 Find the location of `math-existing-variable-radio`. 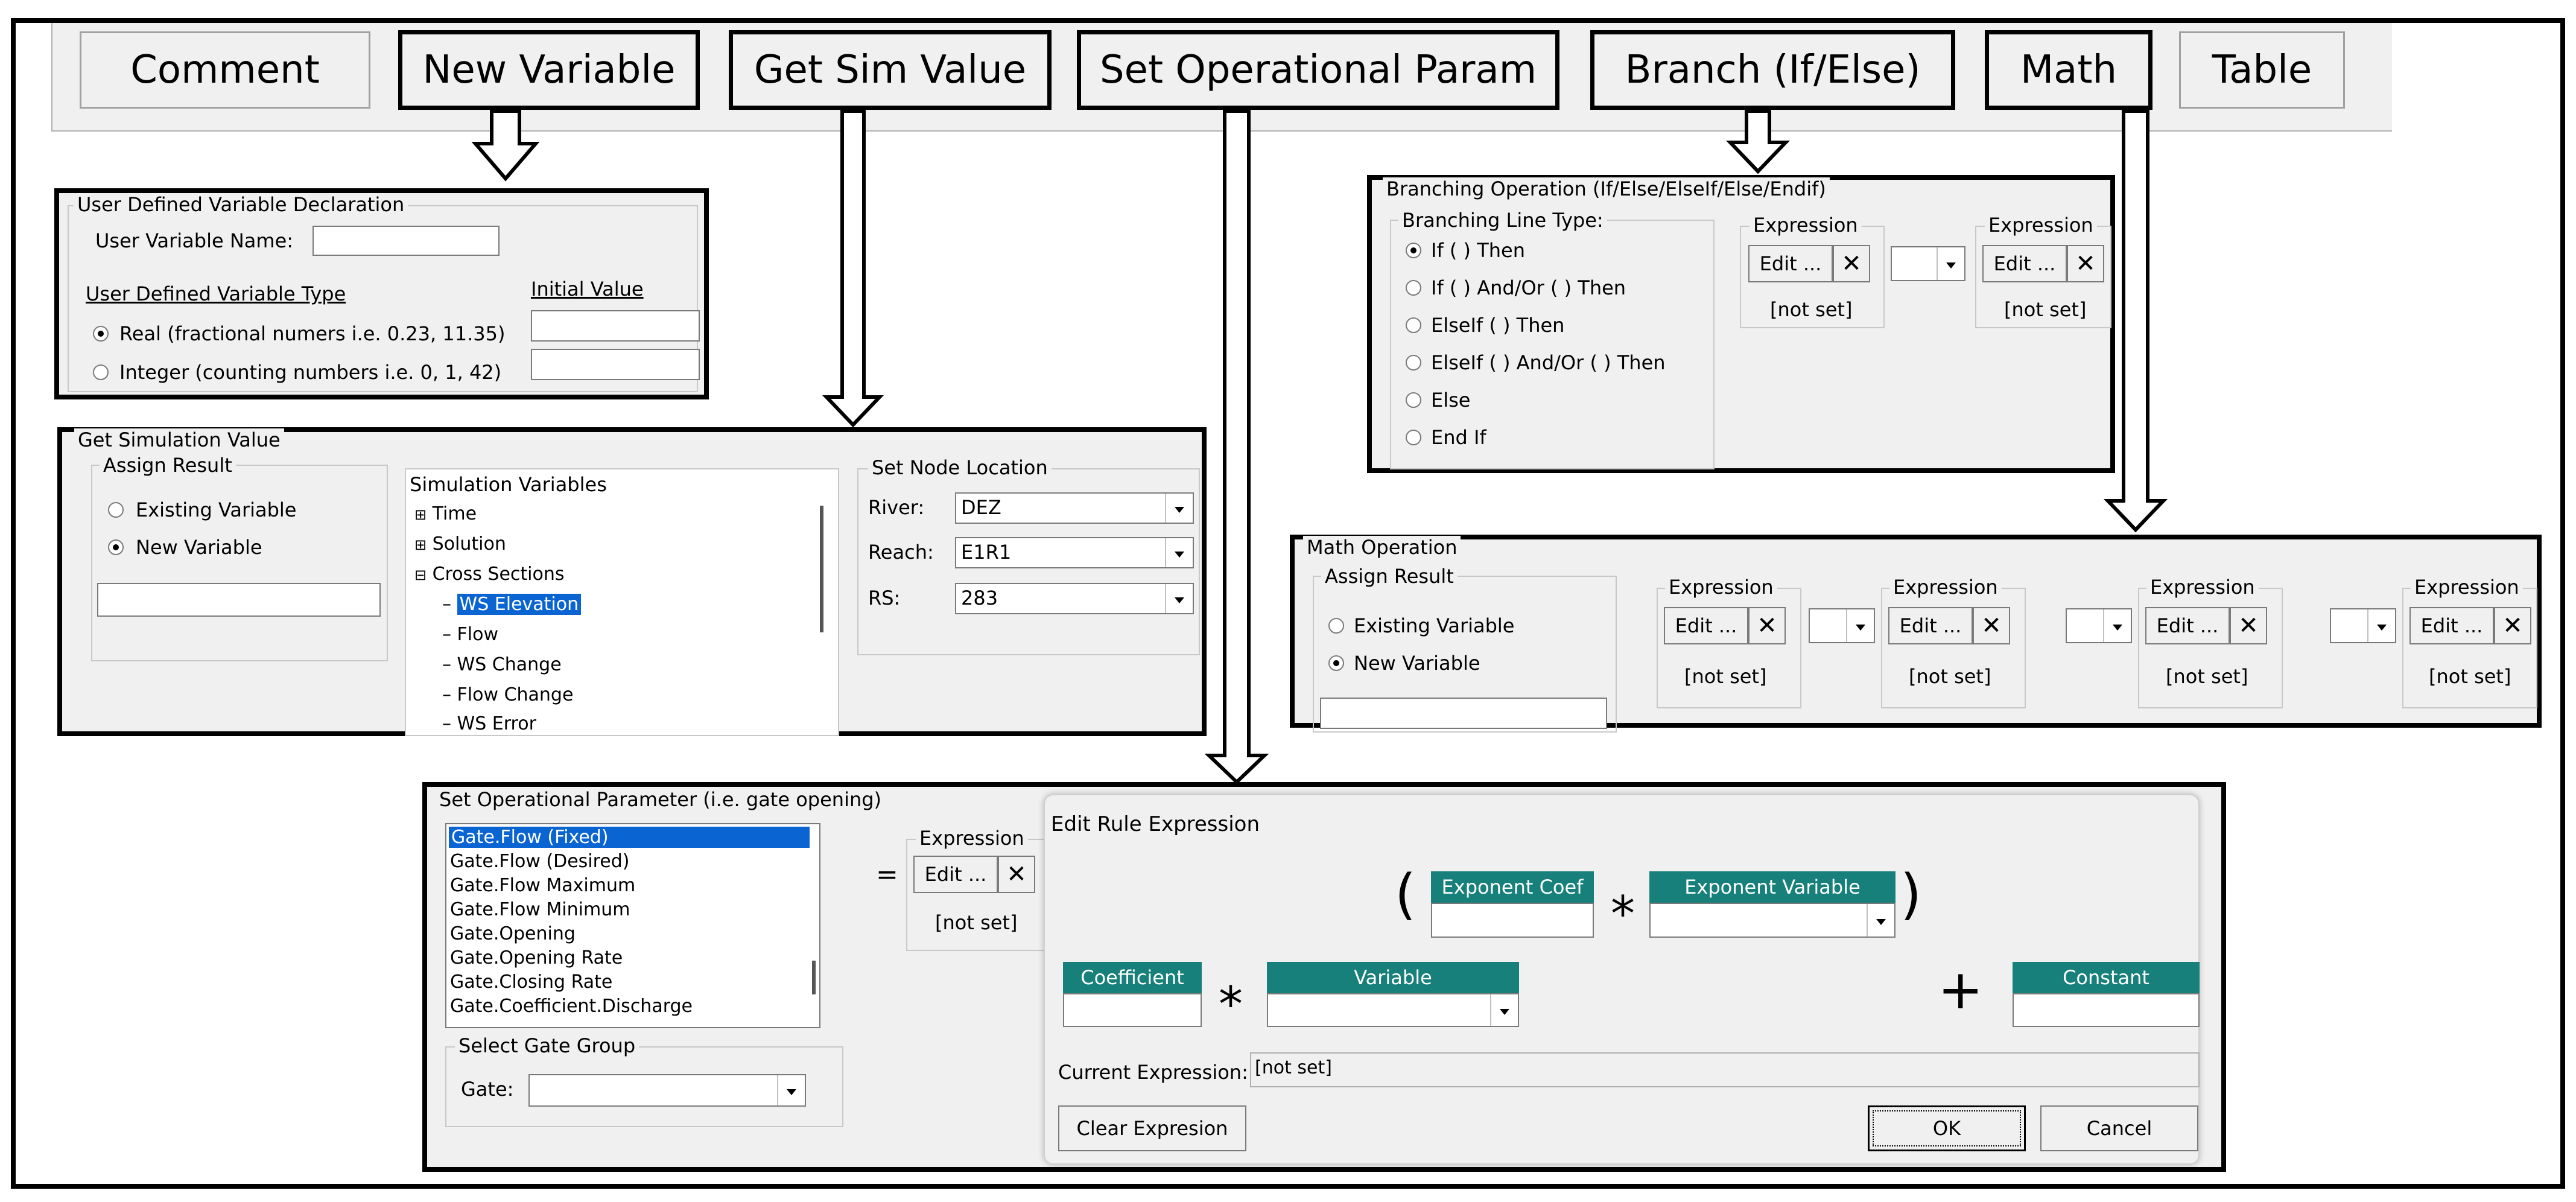

math-existing-variable-radio is located at coordinates (1336, 626).